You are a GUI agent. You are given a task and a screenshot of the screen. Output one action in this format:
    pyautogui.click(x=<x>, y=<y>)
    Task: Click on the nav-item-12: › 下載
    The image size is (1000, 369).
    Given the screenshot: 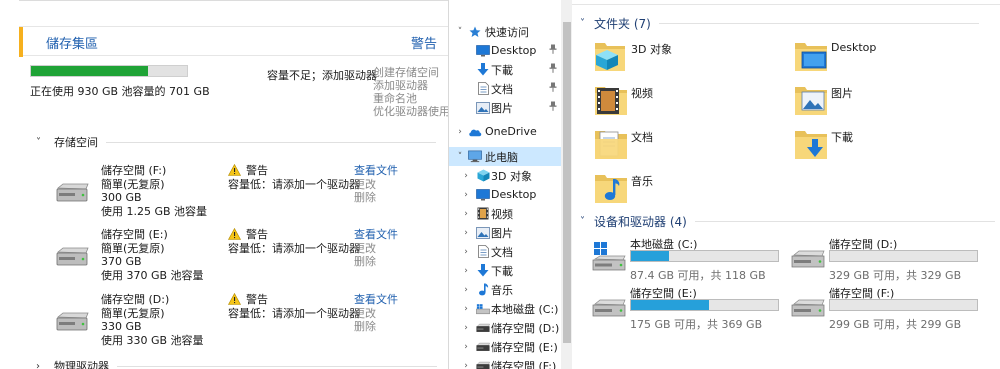 What is the action you would take?
    pyautogui.click(x=505, y=270)
    